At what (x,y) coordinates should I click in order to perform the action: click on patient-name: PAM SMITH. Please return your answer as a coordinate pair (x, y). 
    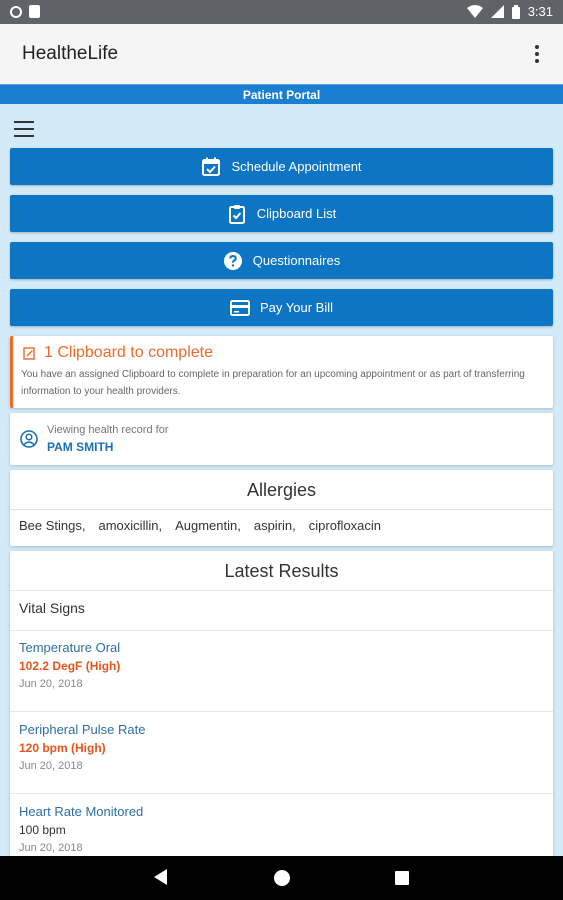
    Looking at the image, I should click on (80, 447).